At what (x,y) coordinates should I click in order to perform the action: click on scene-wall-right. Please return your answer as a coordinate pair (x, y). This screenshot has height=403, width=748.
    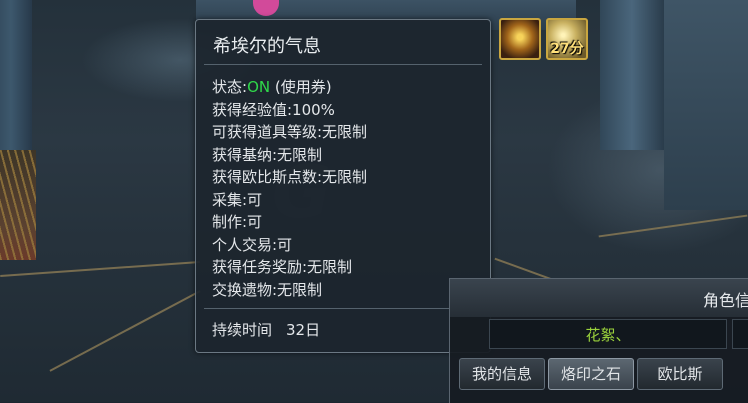
    Looking at the image, I should click on (706, 105).